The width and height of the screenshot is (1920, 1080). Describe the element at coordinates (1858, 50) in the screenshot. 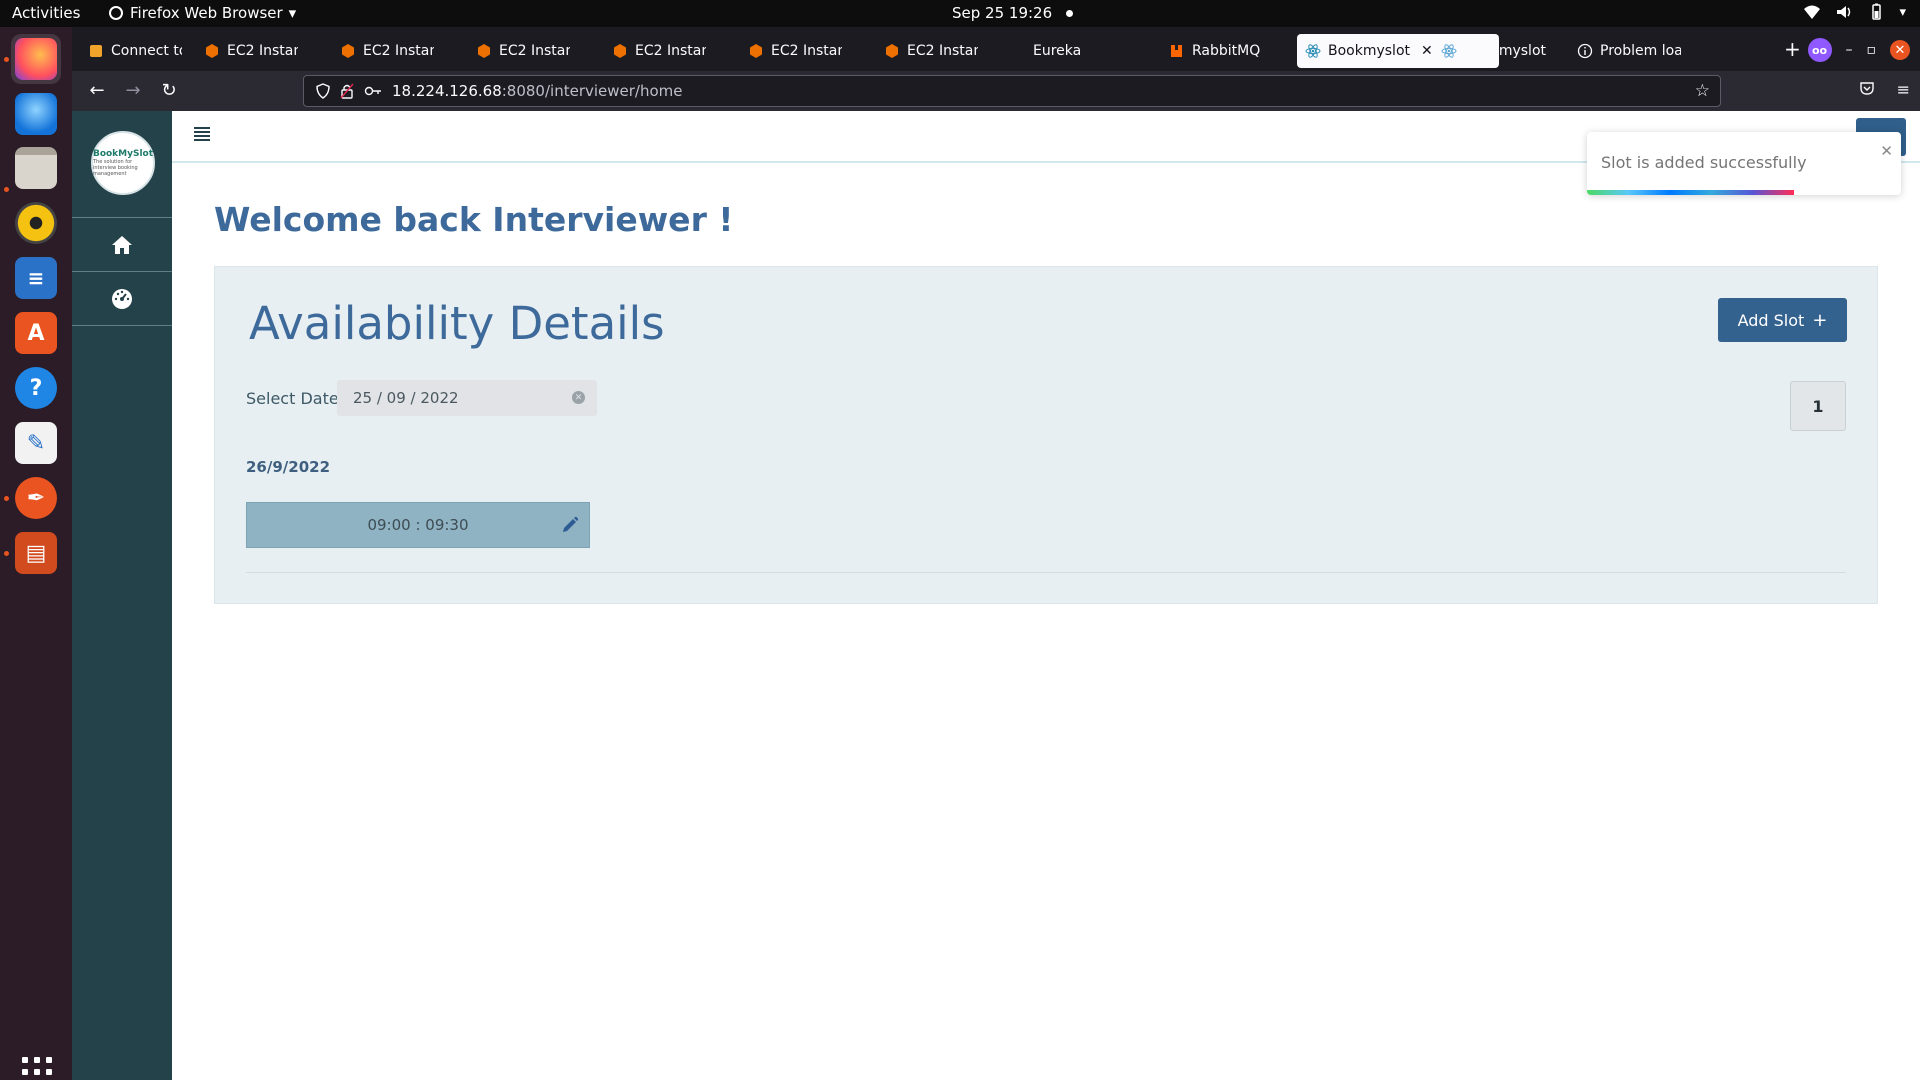

I see `window-controls: oo – ▫ ✕` at that location.